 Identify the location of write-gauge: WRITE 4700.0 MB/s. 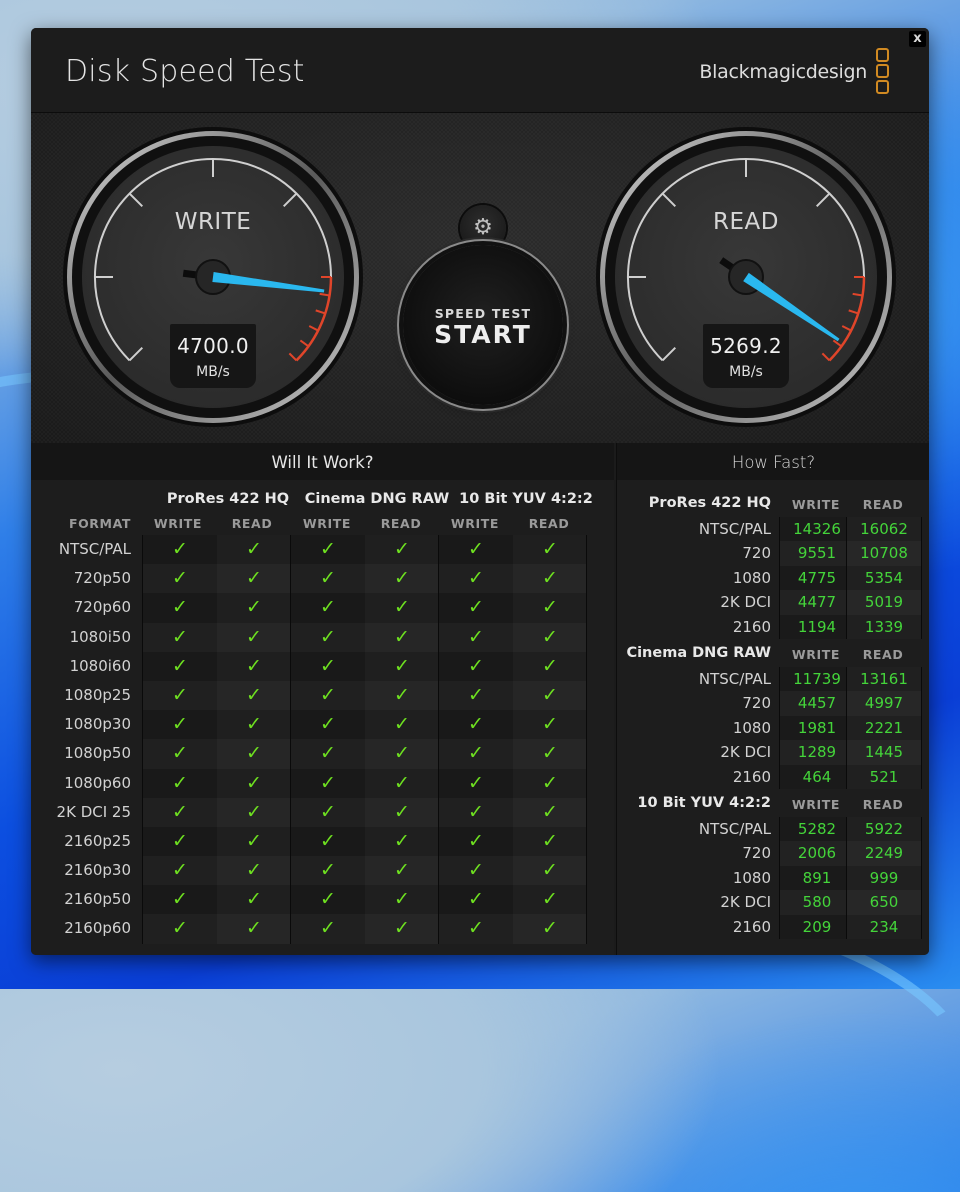
(213, 277).